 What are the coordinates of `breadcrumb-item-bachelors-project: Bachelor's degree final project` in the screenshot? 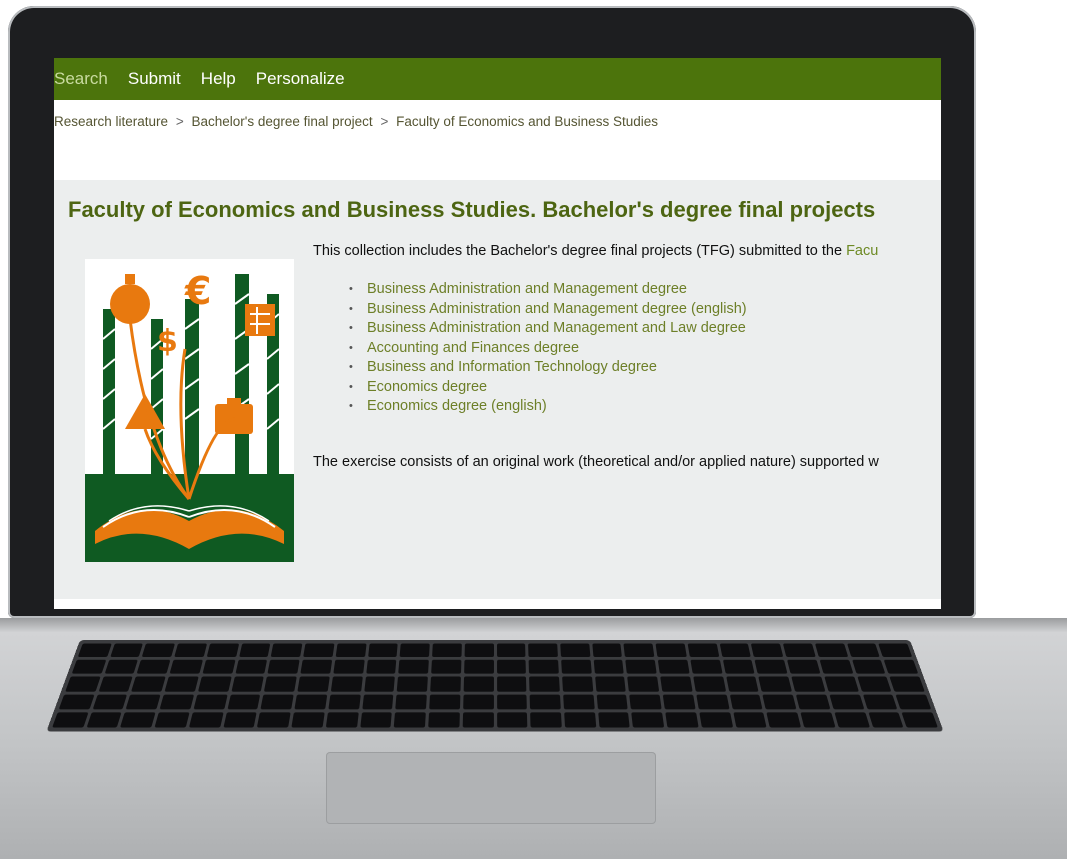 It's located at (281, 121).